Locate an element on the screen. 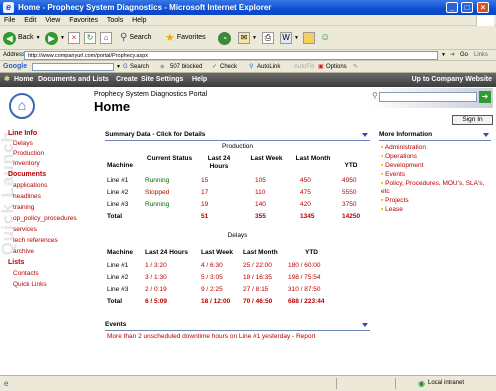 The height and width of the screenshot is (391, 496). sidebar-item-archive: archive is located at coordinates (23, 251).